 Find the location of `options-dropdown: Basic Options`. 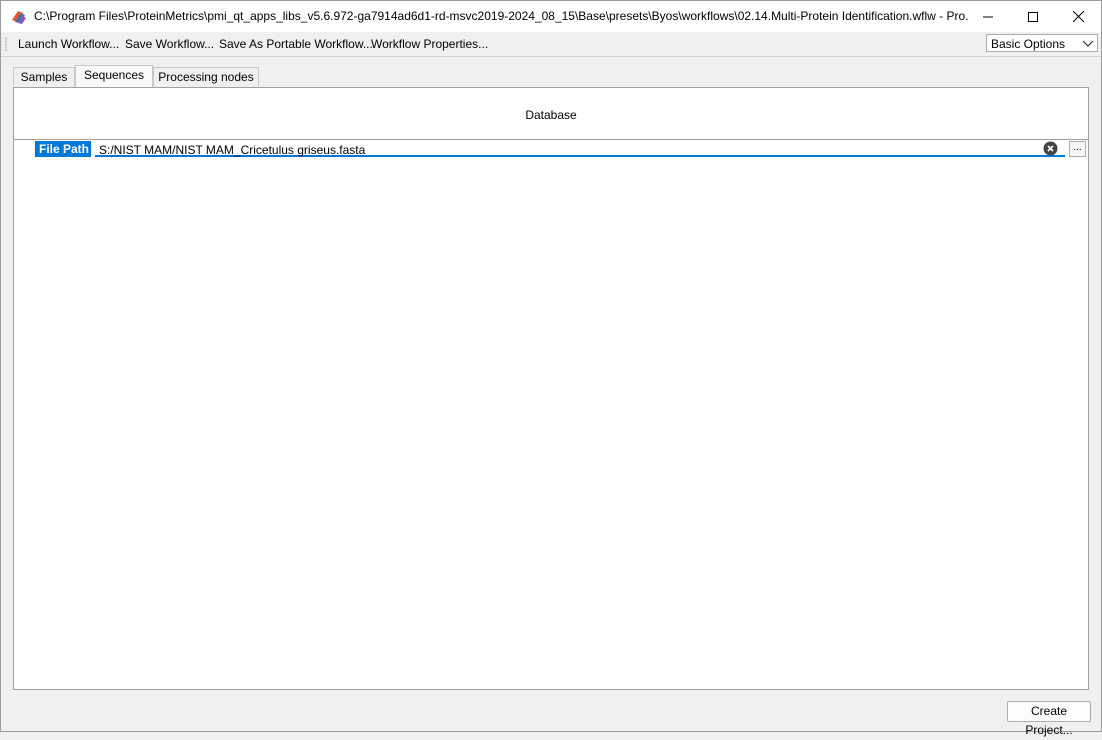

options-dropdown: Basic Options is located at coordinates (1042, 43).